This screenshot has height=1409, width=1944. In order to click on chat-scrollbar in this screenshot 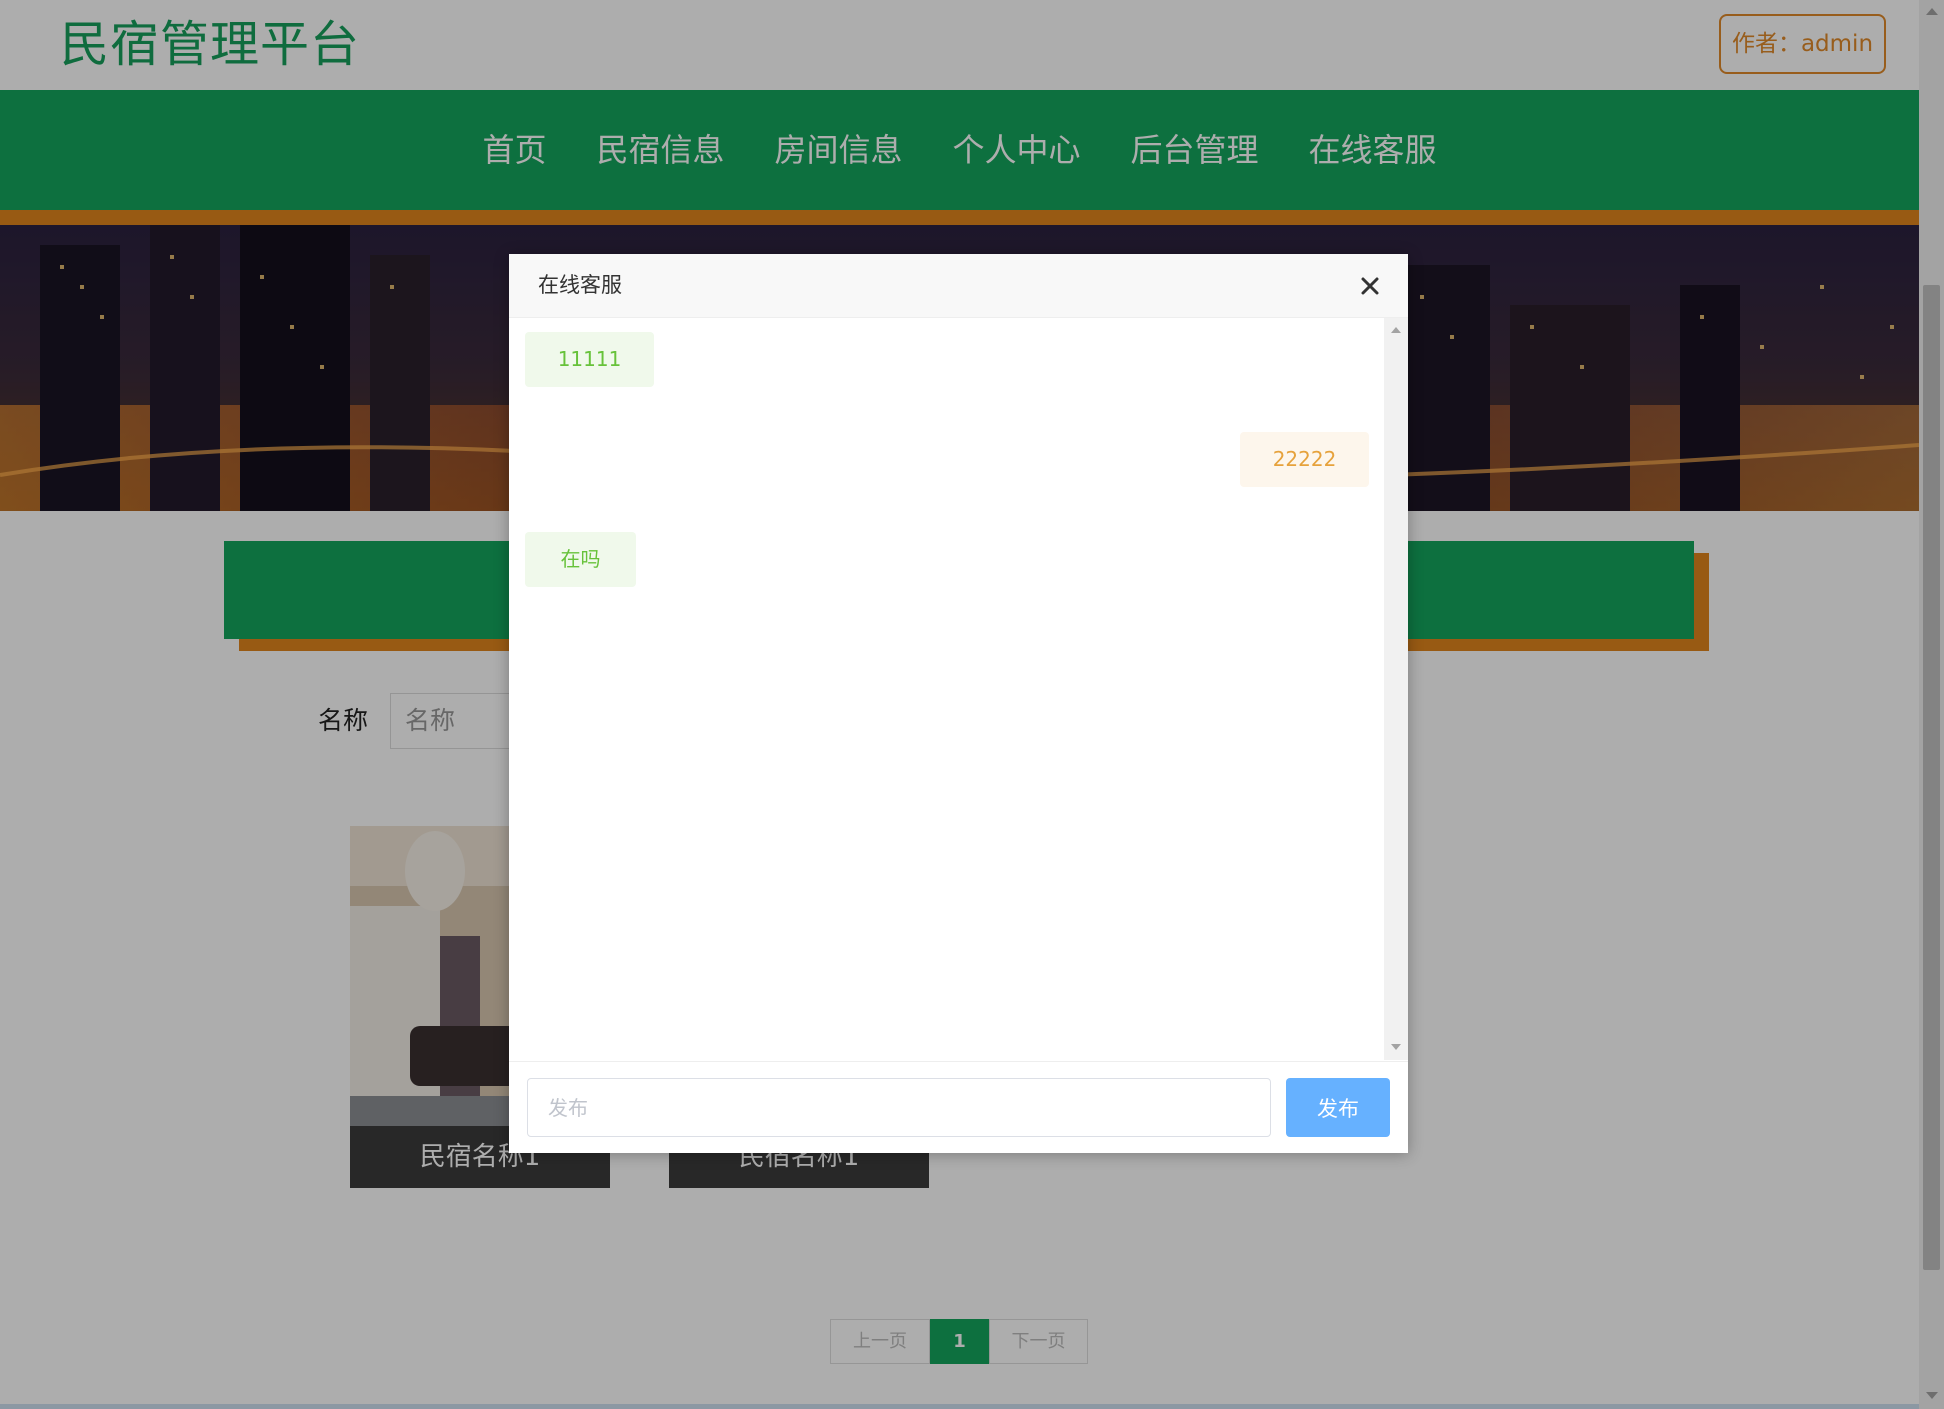, I will do `click(1396, 689)`.